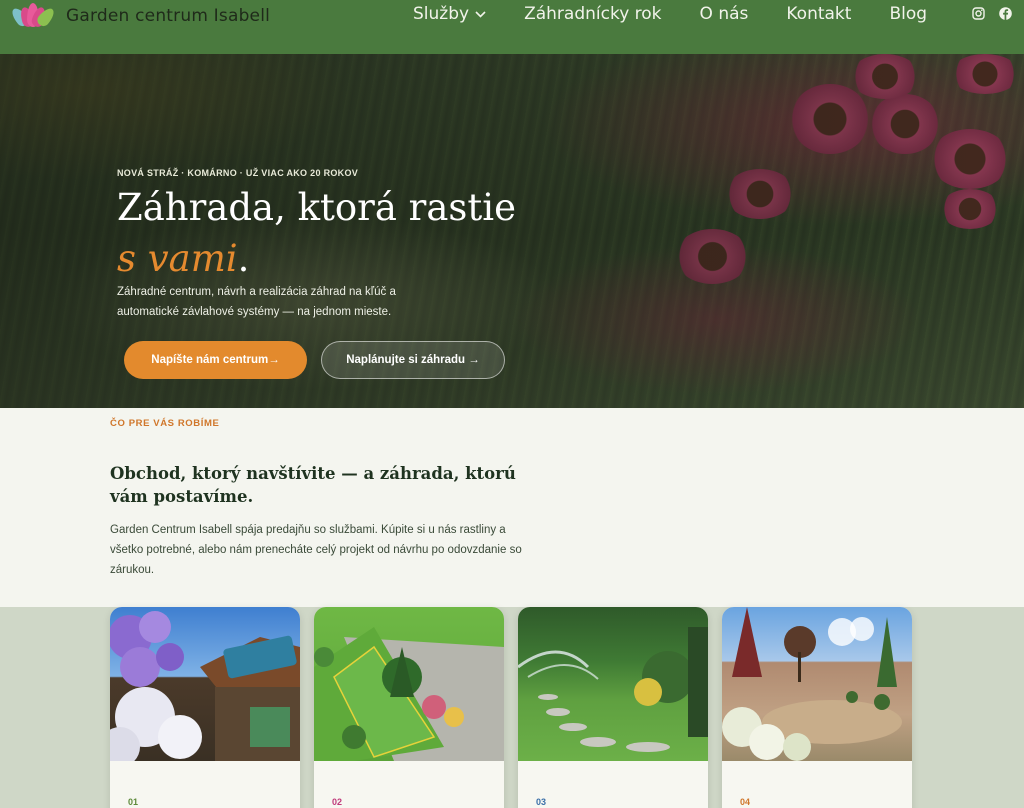 The height and width of the screenshot is (808, 1024). Describe the element at coordinates (165, 423) in the screenshot. I see `section-tag: ČO PRE VÁS ROBÍME` at that location.